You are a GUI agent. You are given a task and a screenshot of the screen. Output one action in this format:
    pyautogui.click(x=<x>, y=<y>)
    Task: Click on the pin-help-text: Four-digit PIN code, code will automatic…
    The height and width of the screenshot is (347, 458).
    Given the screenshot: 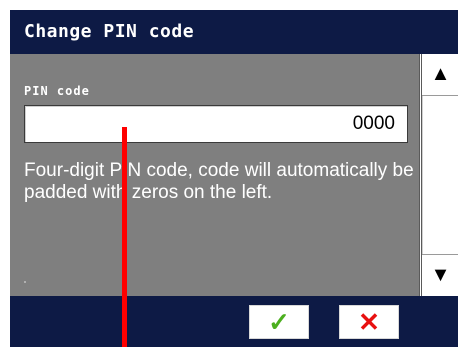 What is the action you would take?
    pyautogui.click(x=219, y=181)
    